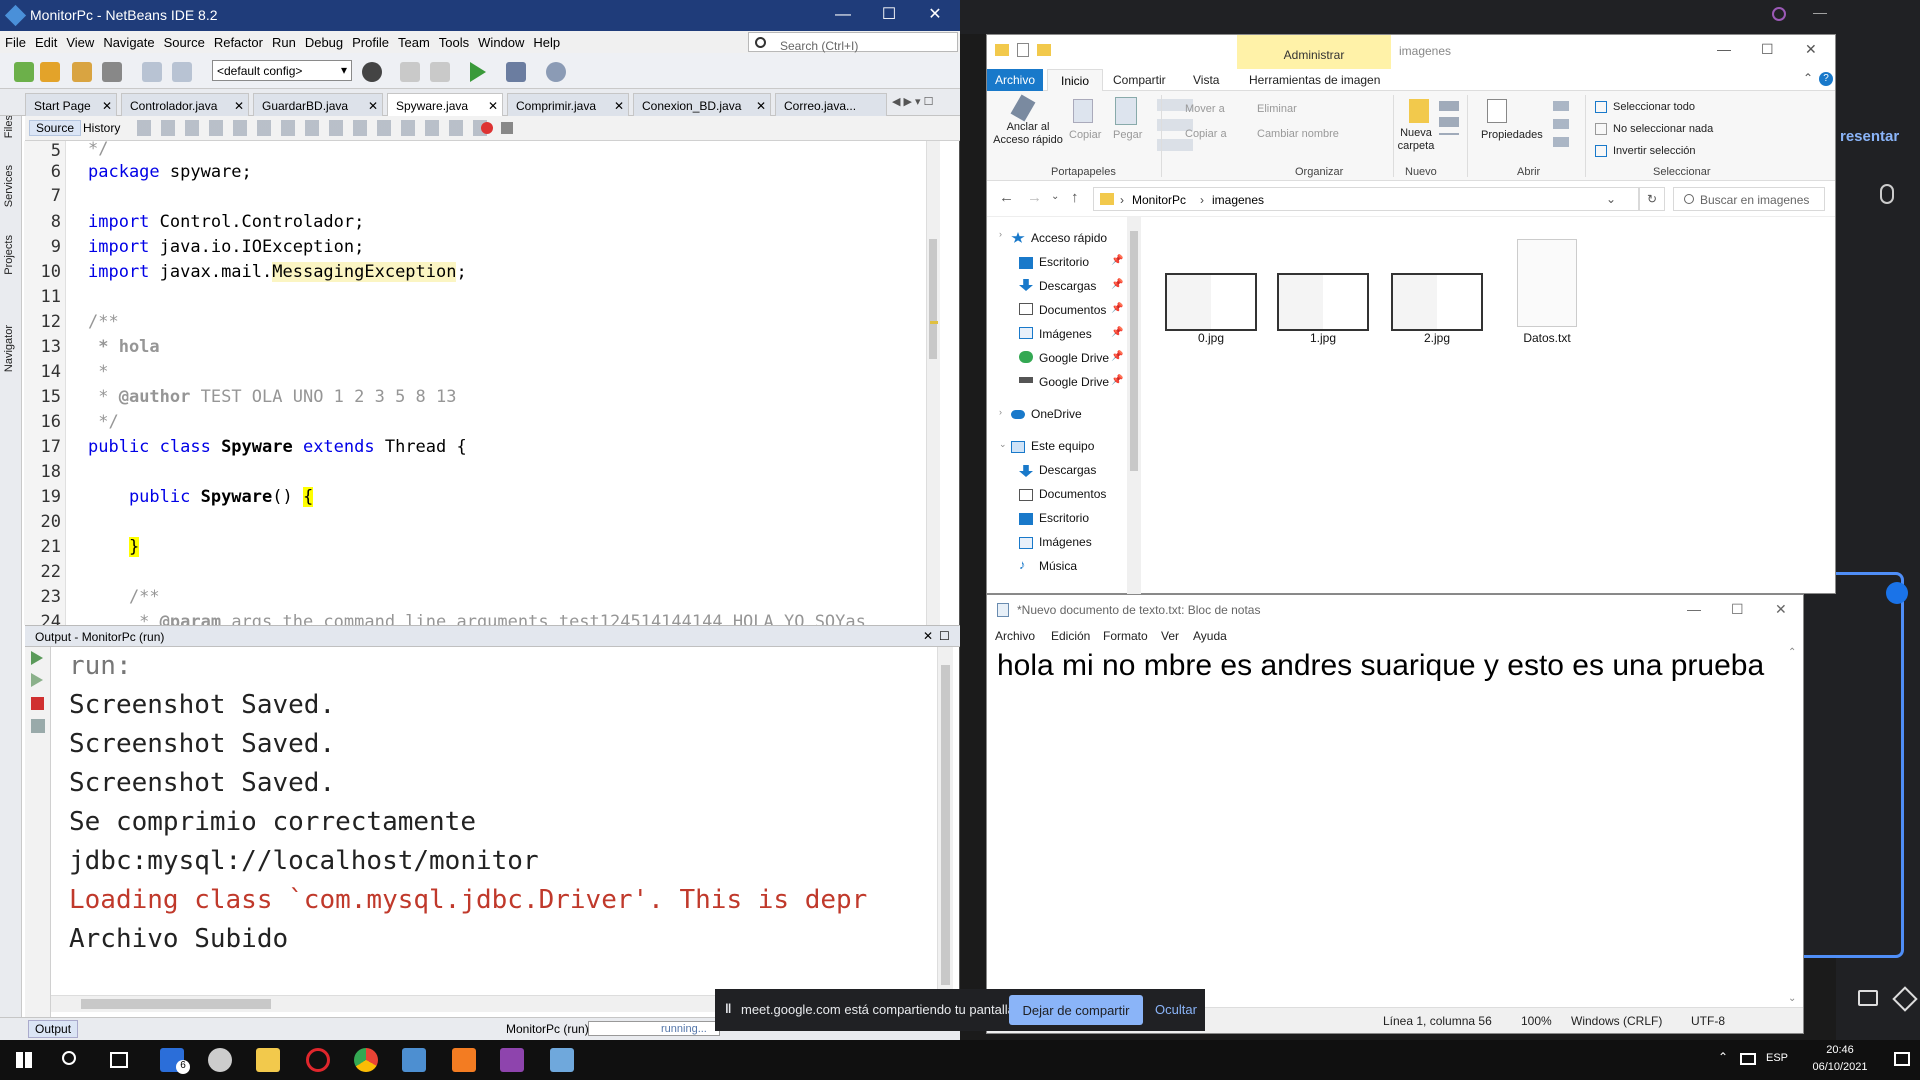  What do you see at coordinates (1887, 194) in the screenshot?
I see `mic-off-icon` at bounding box center [1887, 194].